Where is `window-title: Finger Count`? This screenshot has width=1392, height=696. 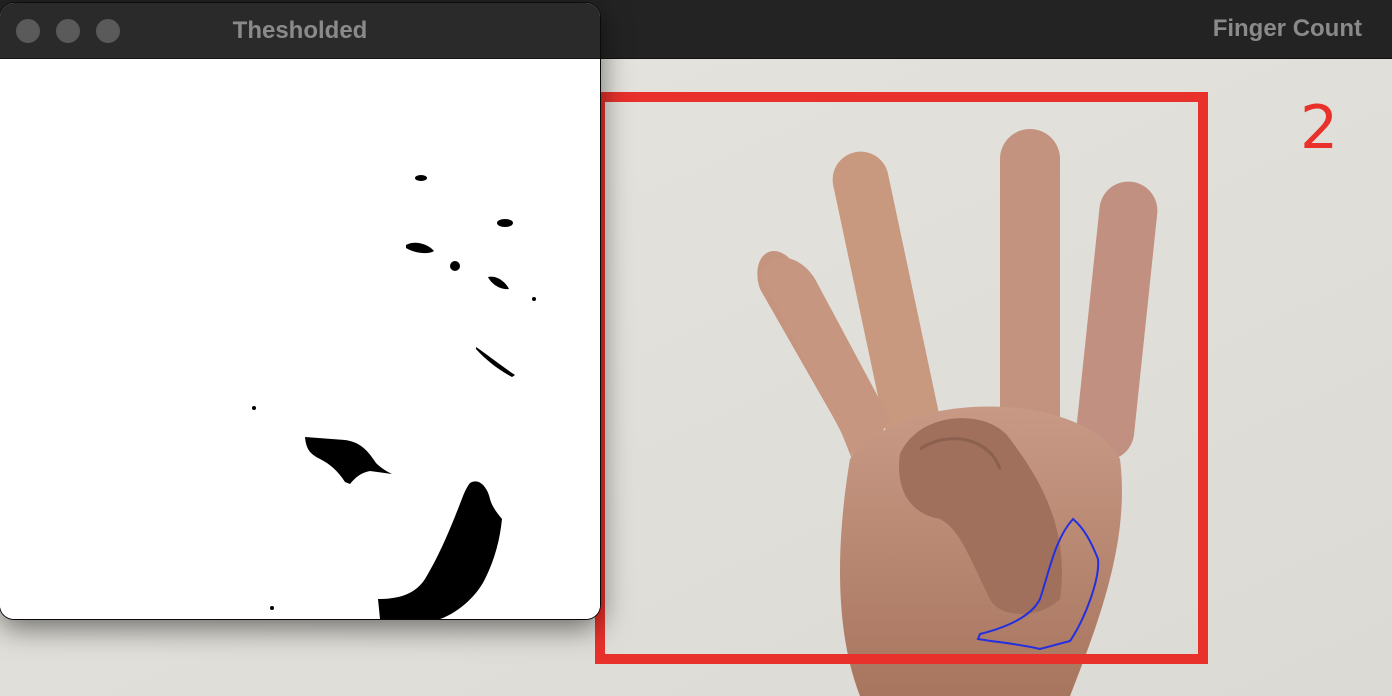
window-title: Finger Count is located at coordinates (1287, 28).